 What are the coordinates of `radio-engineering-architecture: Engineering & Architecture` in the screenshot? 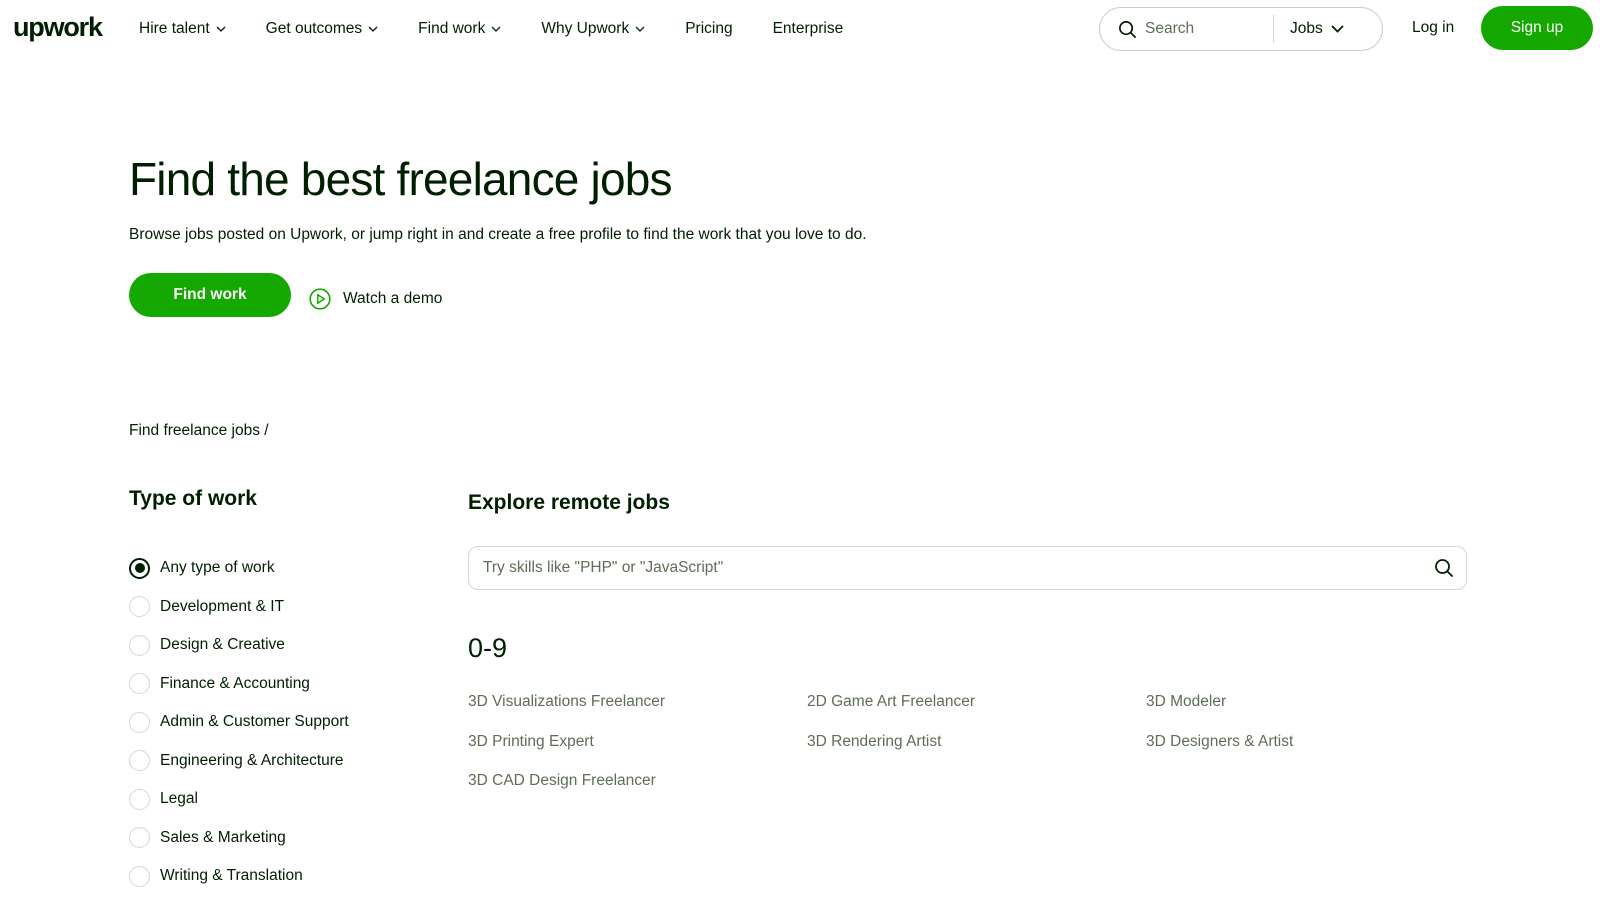 It's located at (239, 761).